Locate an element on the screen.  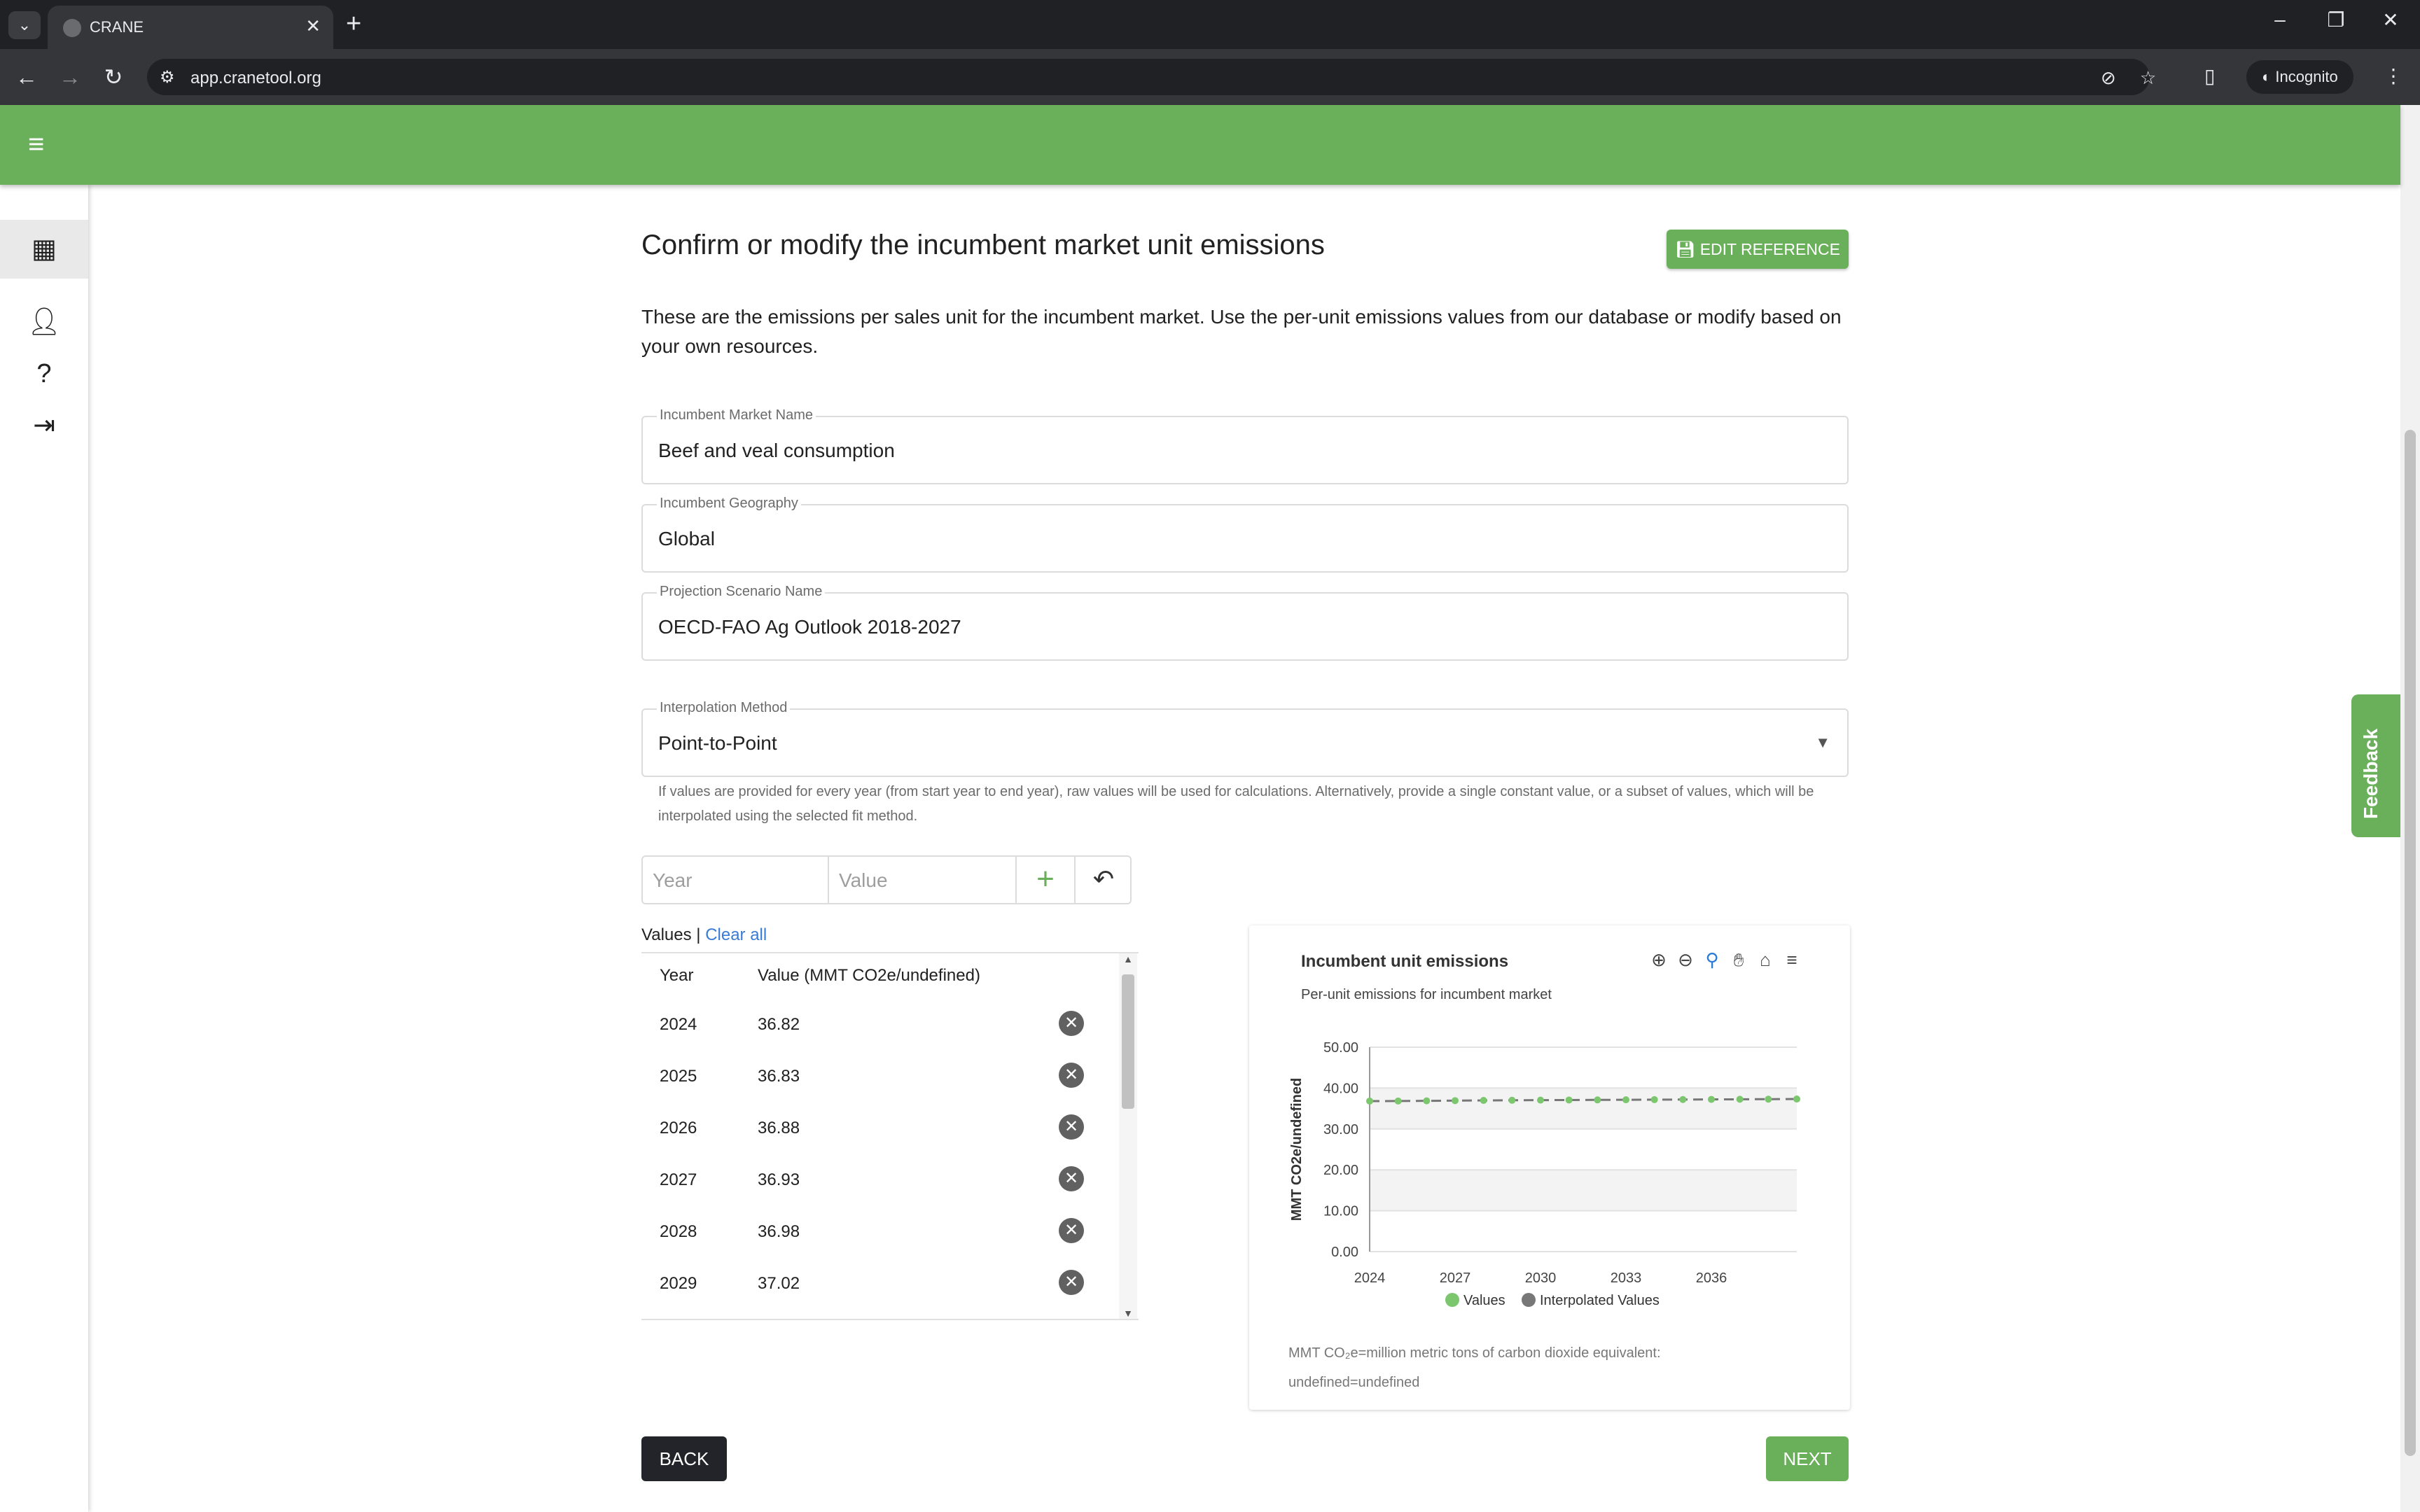
incognito-icon: ◐ is located at coordinates (2269, 76).